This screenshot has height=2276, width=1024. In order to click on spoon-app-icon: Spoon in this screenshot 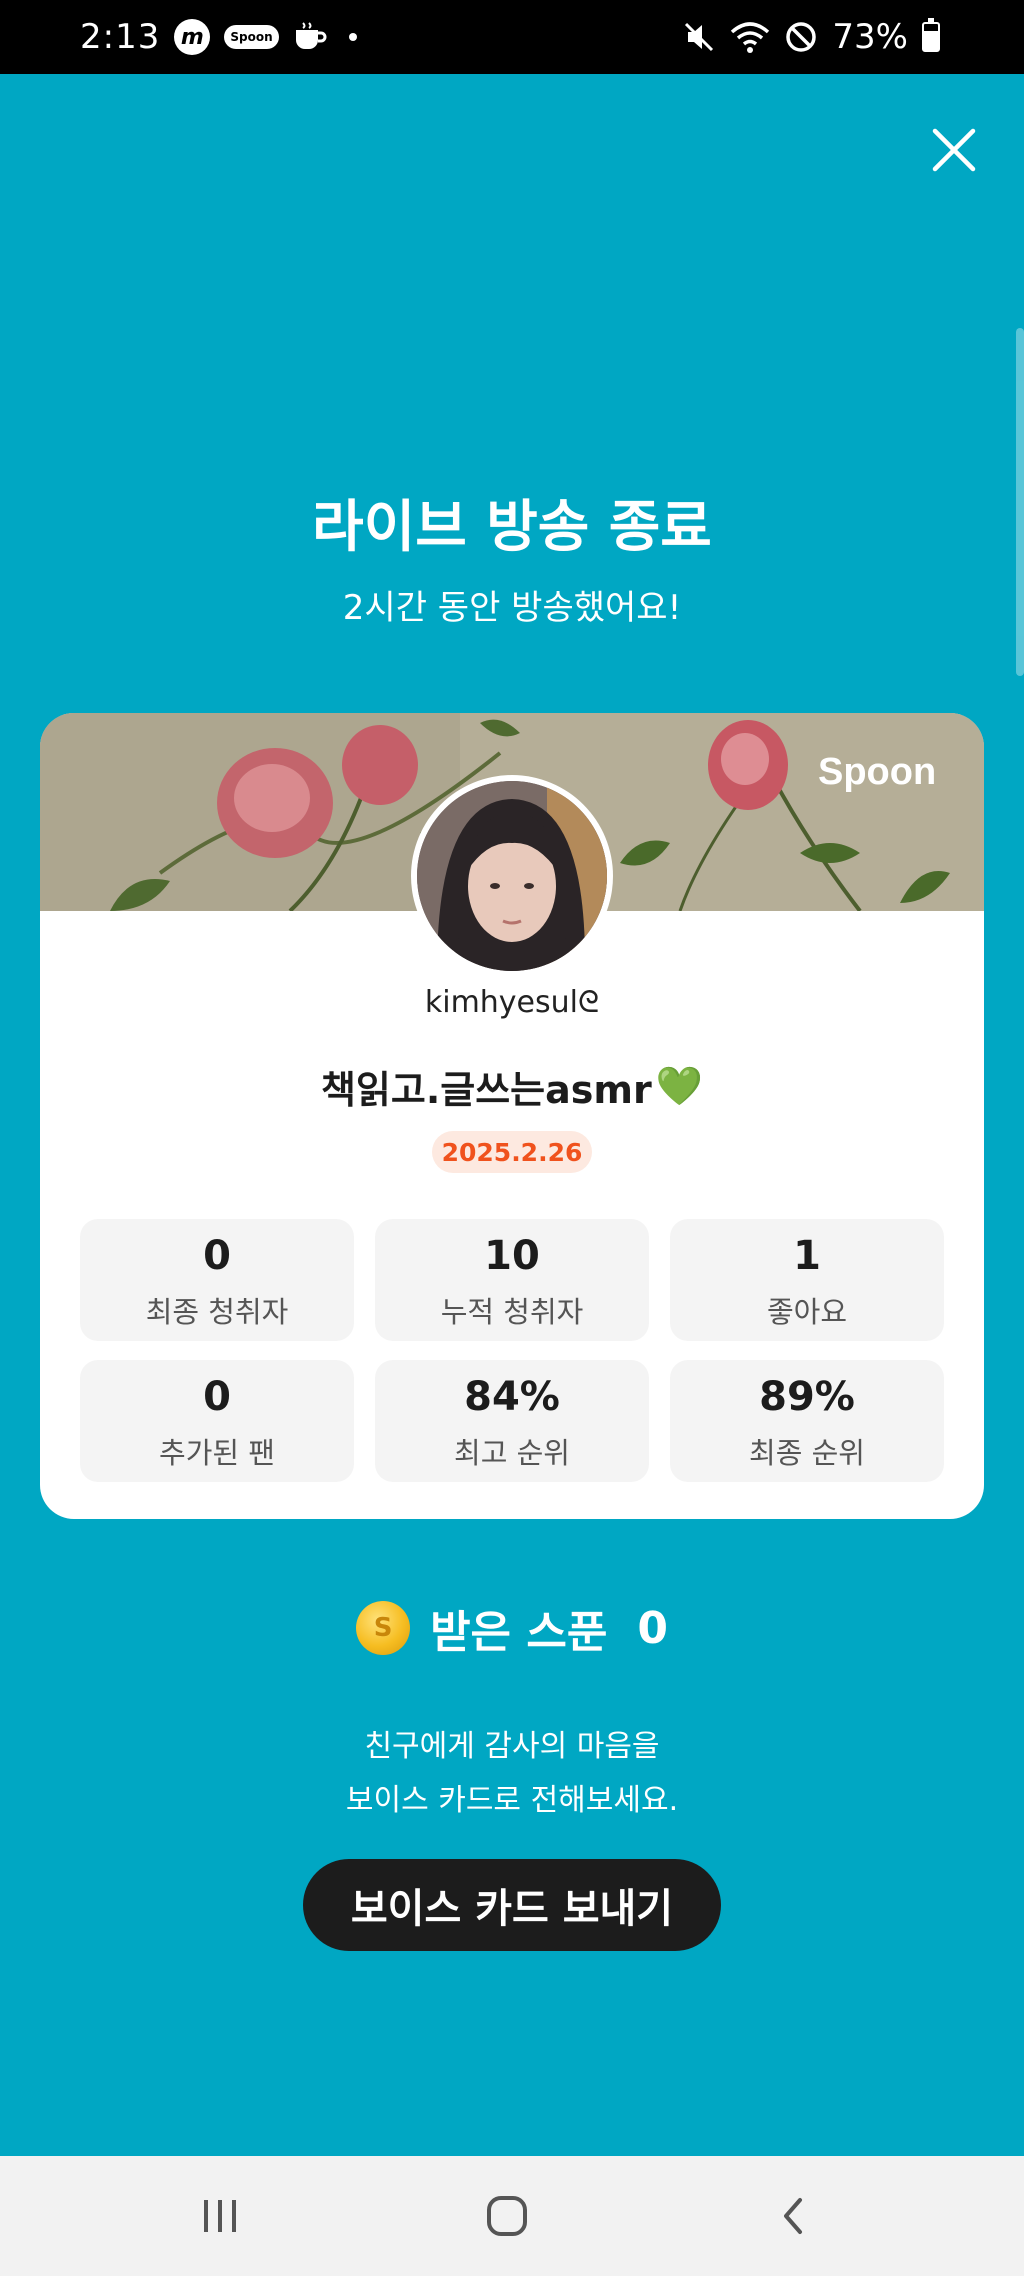, I will do `click(251, 37)`.